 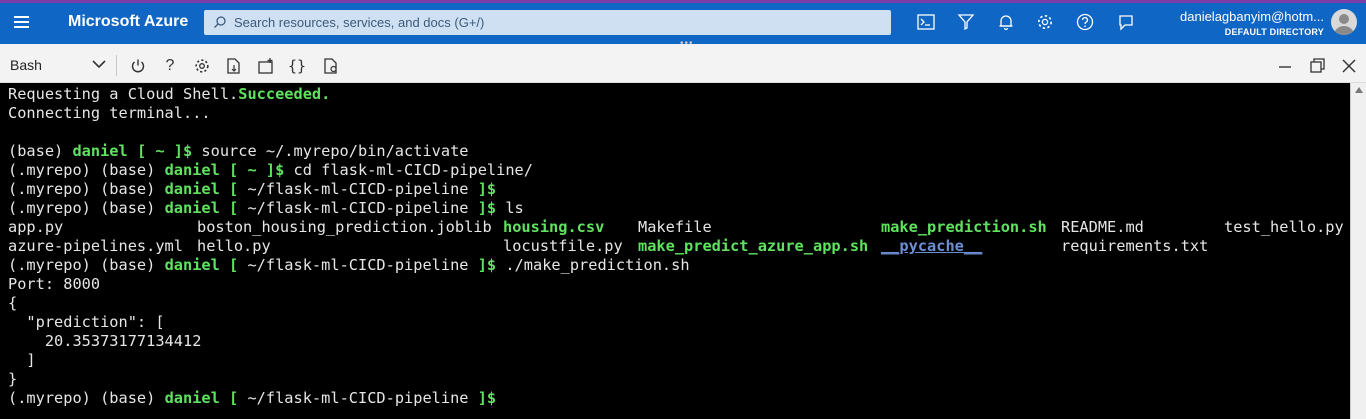 I want to click on notifications-icon, so click(x=1006, y=22).